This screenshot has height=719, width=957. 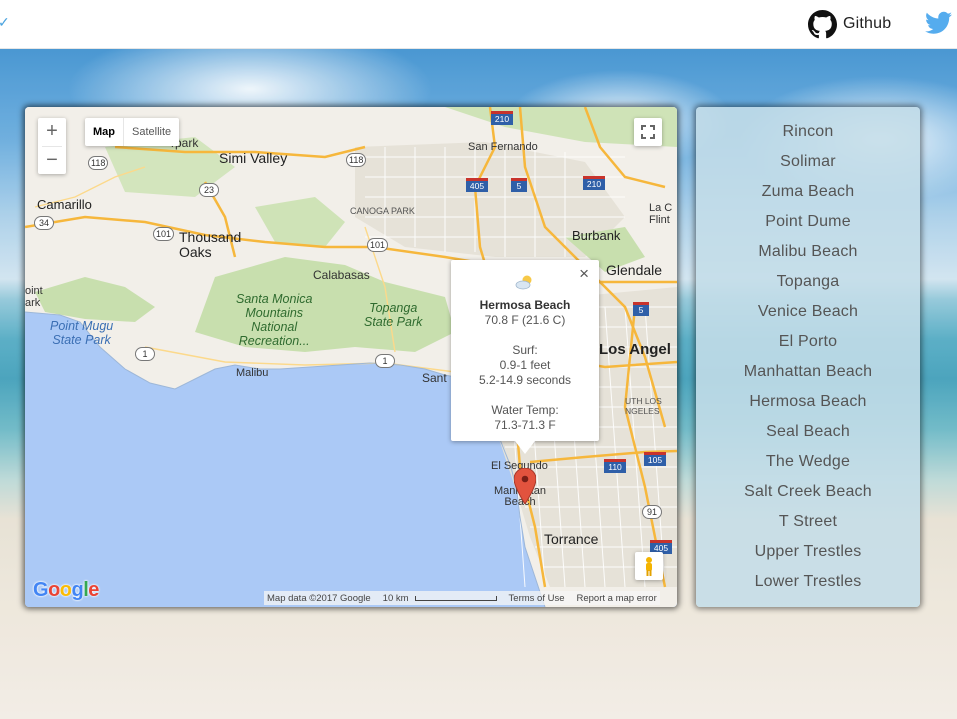 What do you see at coordinates (395, 598) in the screenshot?
I see `scale-label: 10 km` at bounding box center [395, 598].